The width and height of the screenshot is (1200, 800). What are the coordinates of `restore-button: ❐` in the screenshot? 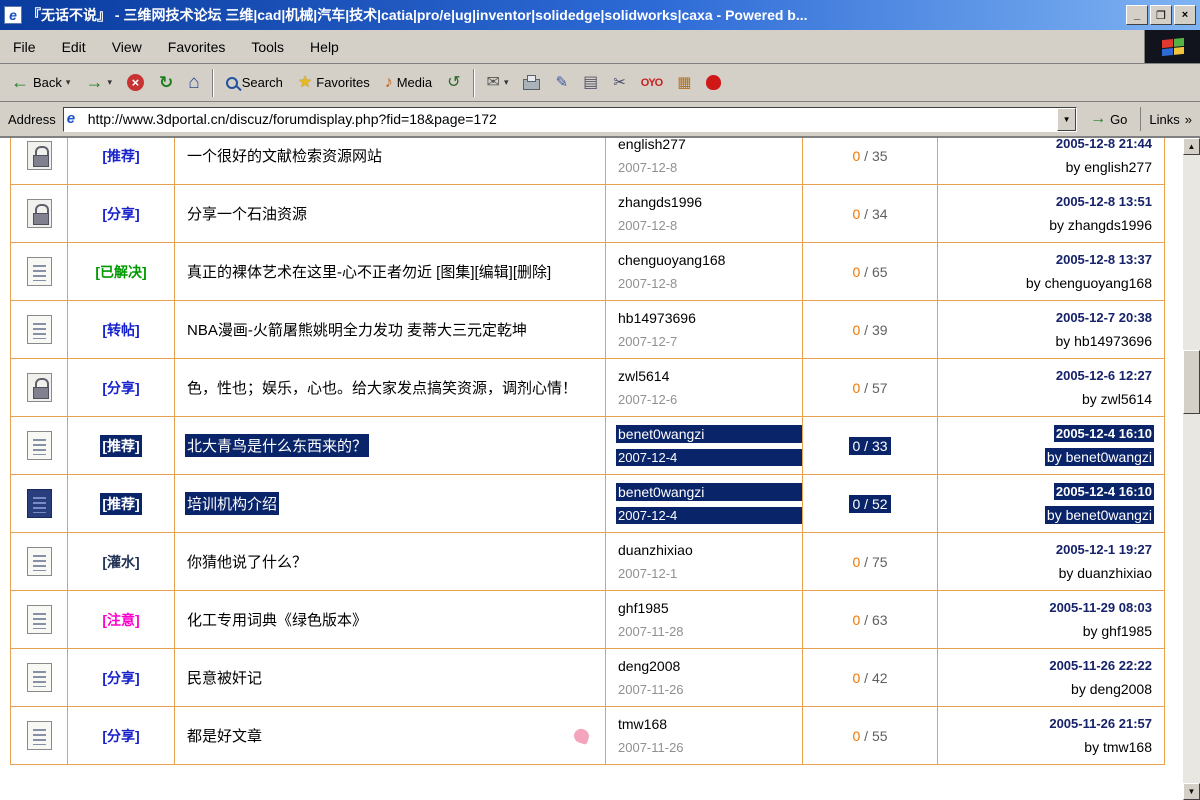 It's located at (1161, 15).